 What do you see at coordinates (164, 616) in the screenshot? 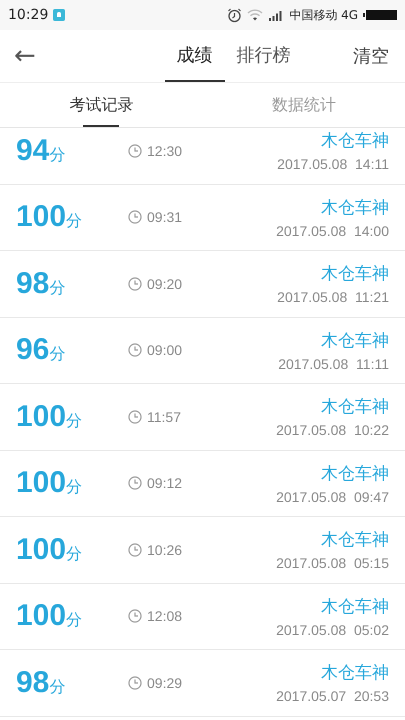
I see `duration-text: 12:08` at bounding box center [164, 616].